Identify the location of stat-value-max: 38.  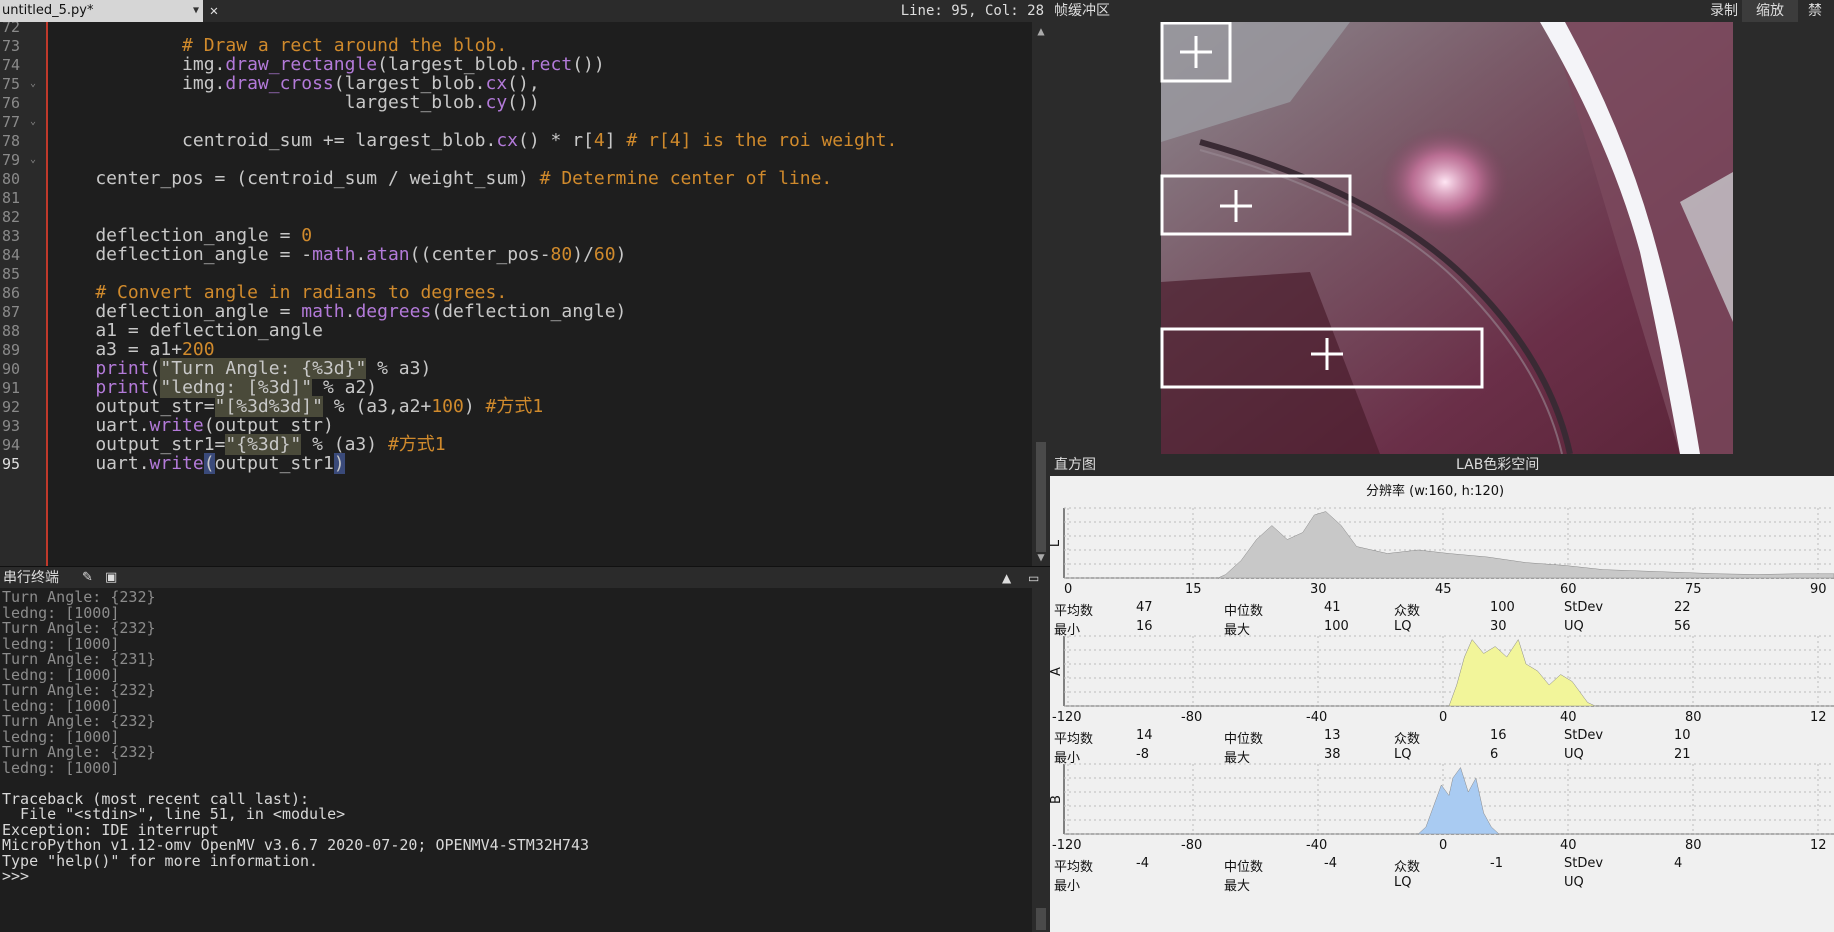
(1332, 754).